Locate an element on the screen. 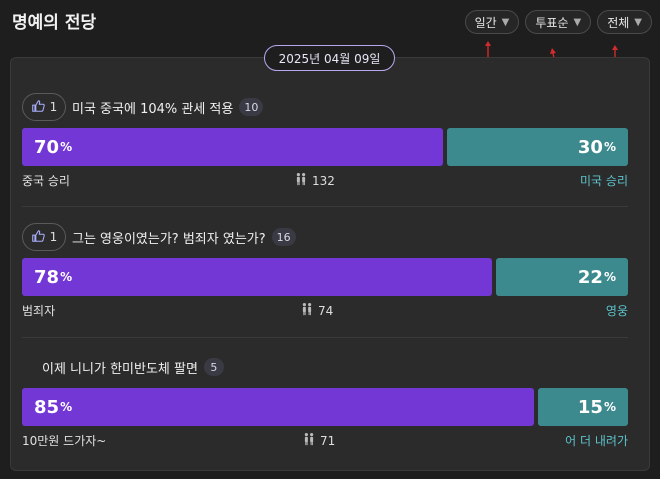  vote-bar-left: 85% is located at coordinates (278, 407).